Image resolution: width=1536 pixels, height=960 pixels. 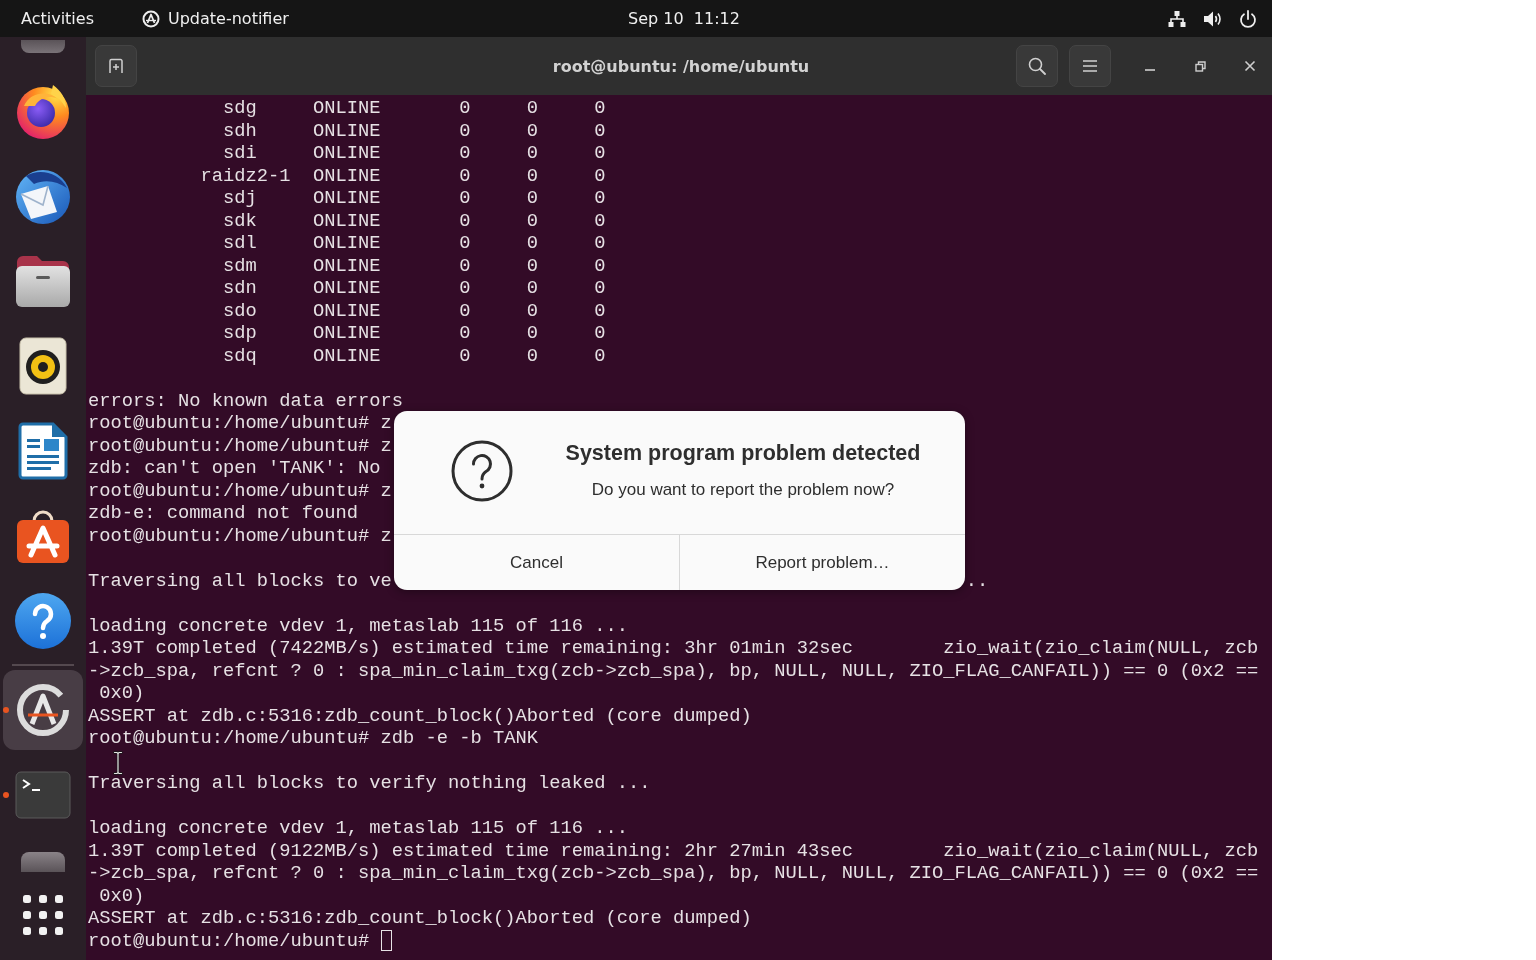 What do you see at coordinates (240, 355) in the screenshot?
I see `vdev-name: sdq` at bounding box center [240, 355].